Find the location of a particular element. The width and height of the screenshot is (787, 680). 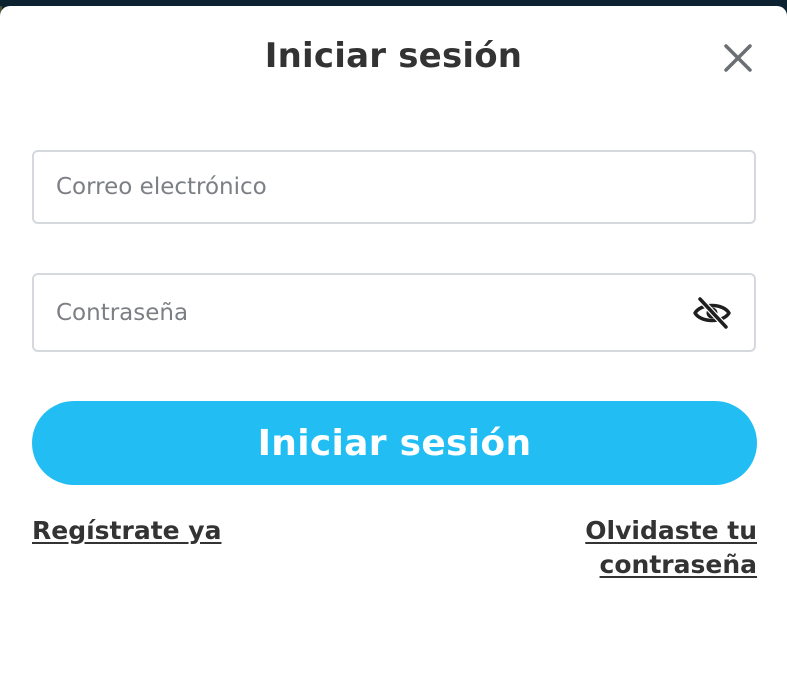

dialog-title: Iniciar sesión is located at coordinates (393, 56).